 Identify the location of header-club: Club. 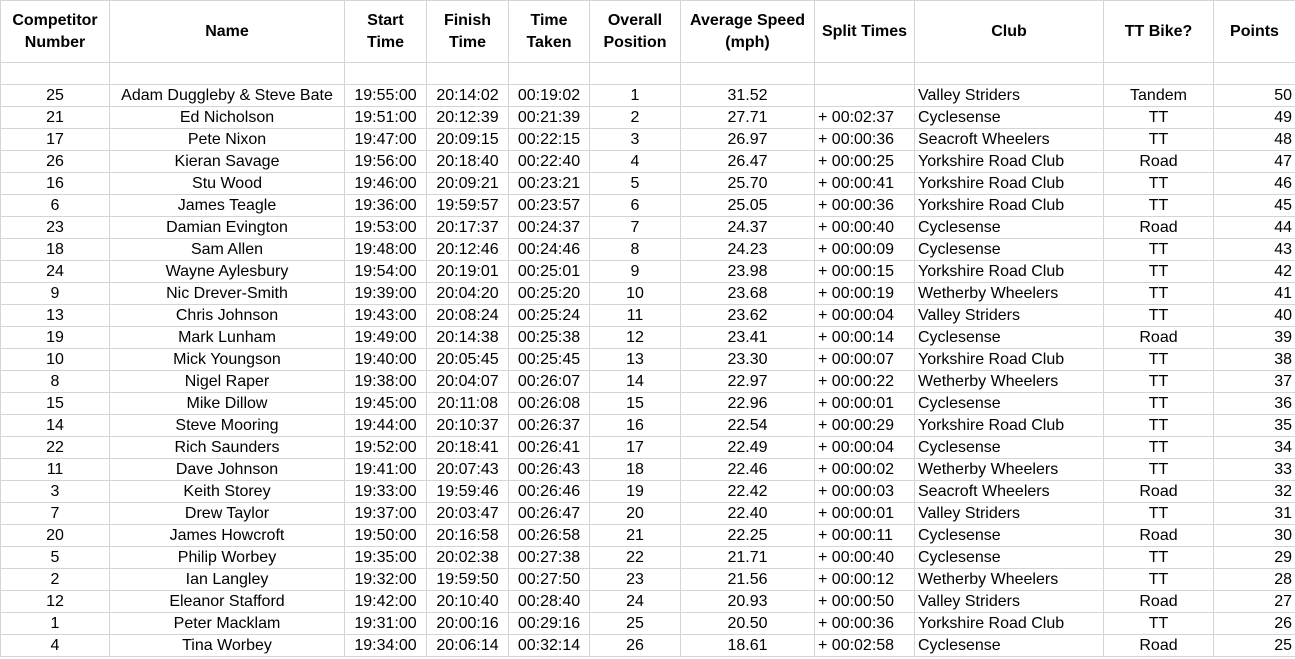
(1009, 31).